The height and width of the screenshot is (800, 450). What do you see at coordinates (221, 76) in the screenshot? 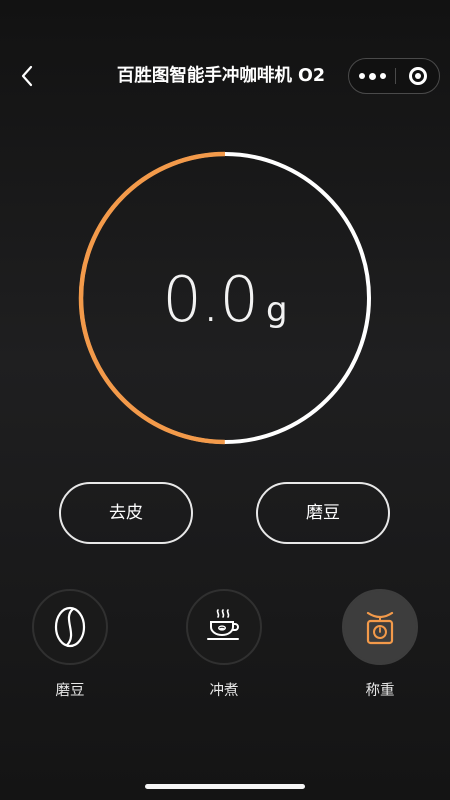
I see `page-title: 百胜图智能手冲咖啡机 O2` at bounding box center [221, 76].